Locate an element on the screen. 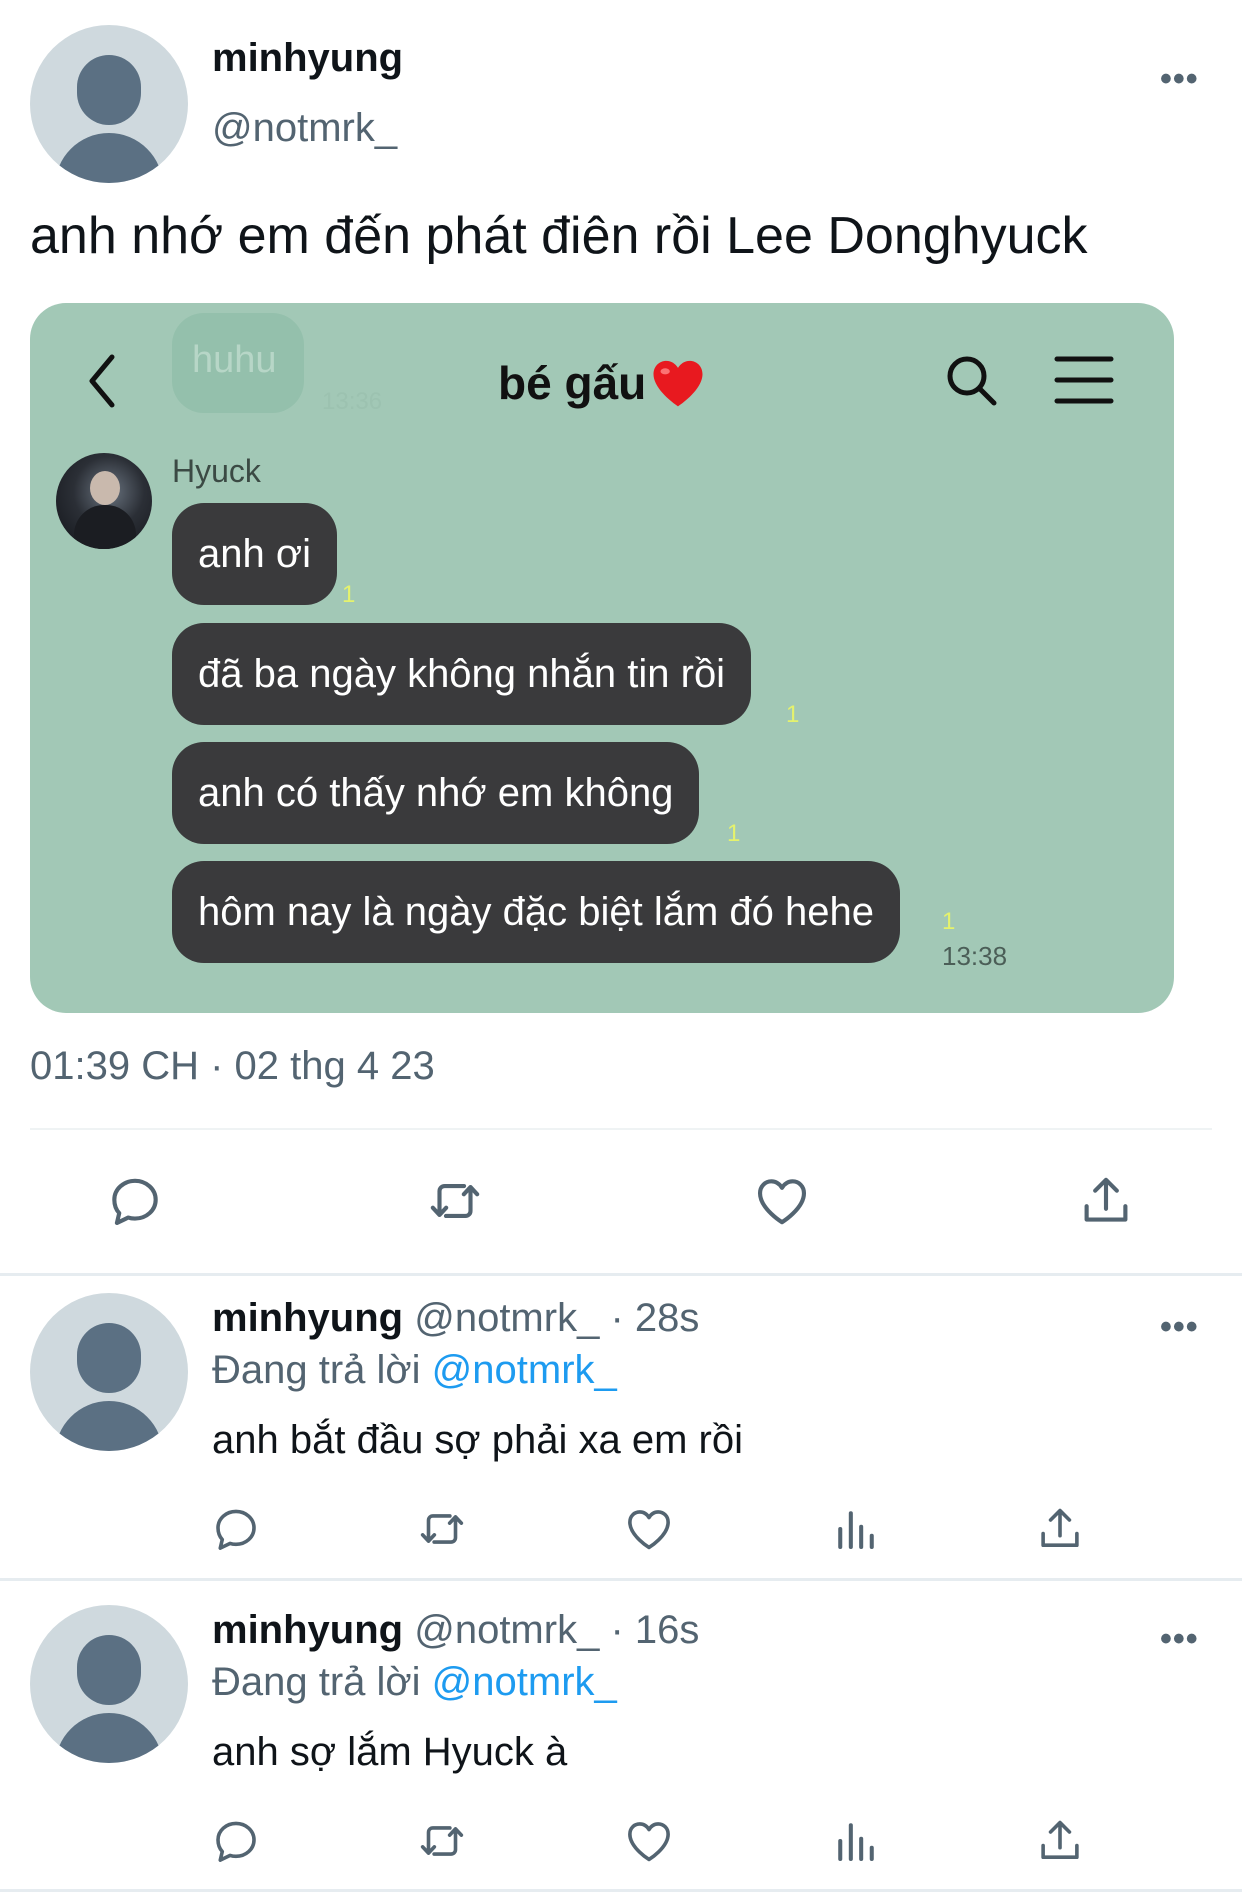  chat-title: bé gấu is located at coordinates (572, 383).